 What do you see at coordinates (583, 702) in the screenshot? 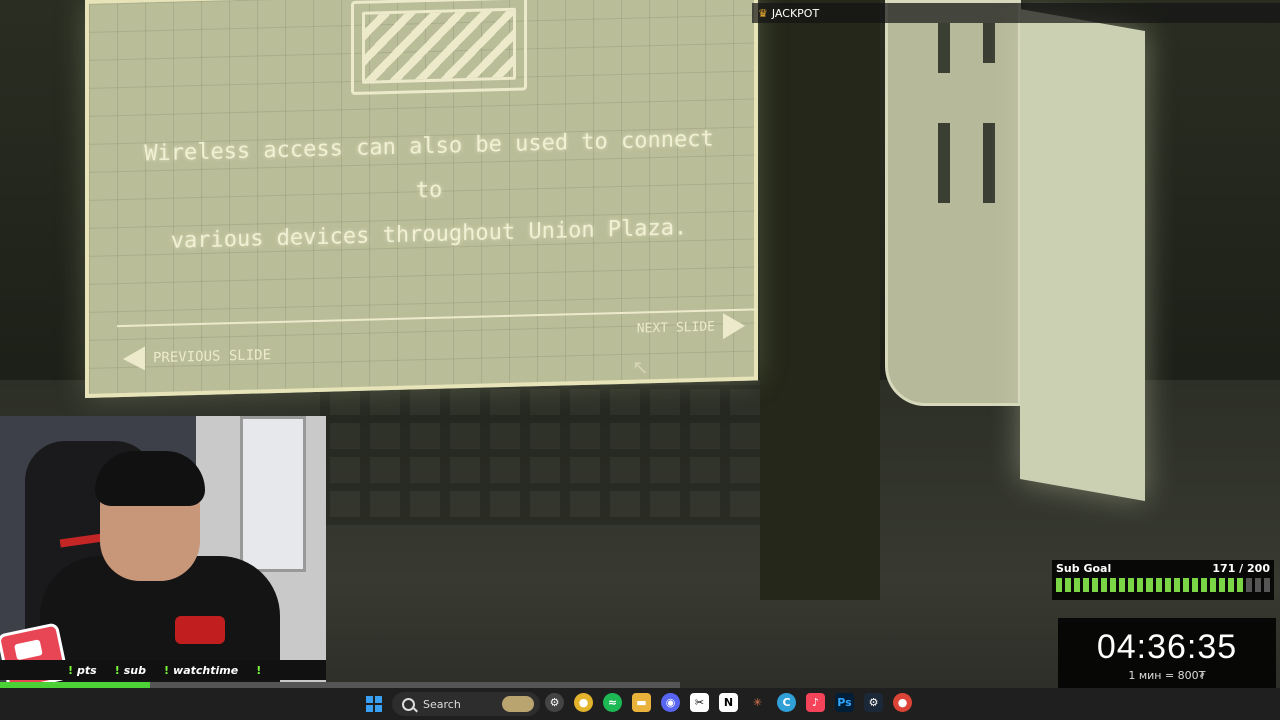
I see `chrome-icon: ●` at bounding box center [583, 702].